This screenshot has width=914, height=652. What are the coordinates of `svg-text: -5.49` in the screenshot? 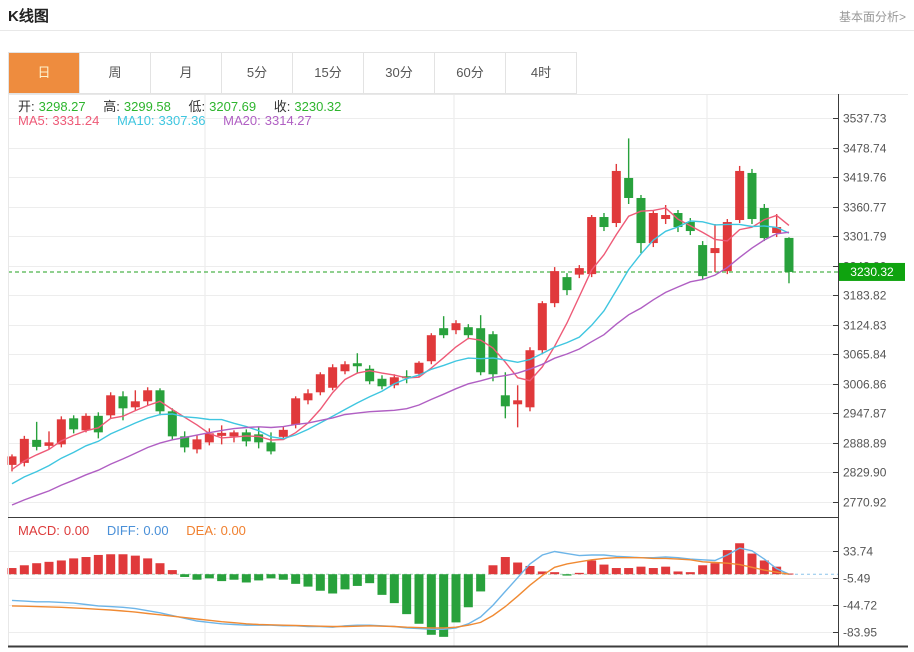 It's located at (857, 579).